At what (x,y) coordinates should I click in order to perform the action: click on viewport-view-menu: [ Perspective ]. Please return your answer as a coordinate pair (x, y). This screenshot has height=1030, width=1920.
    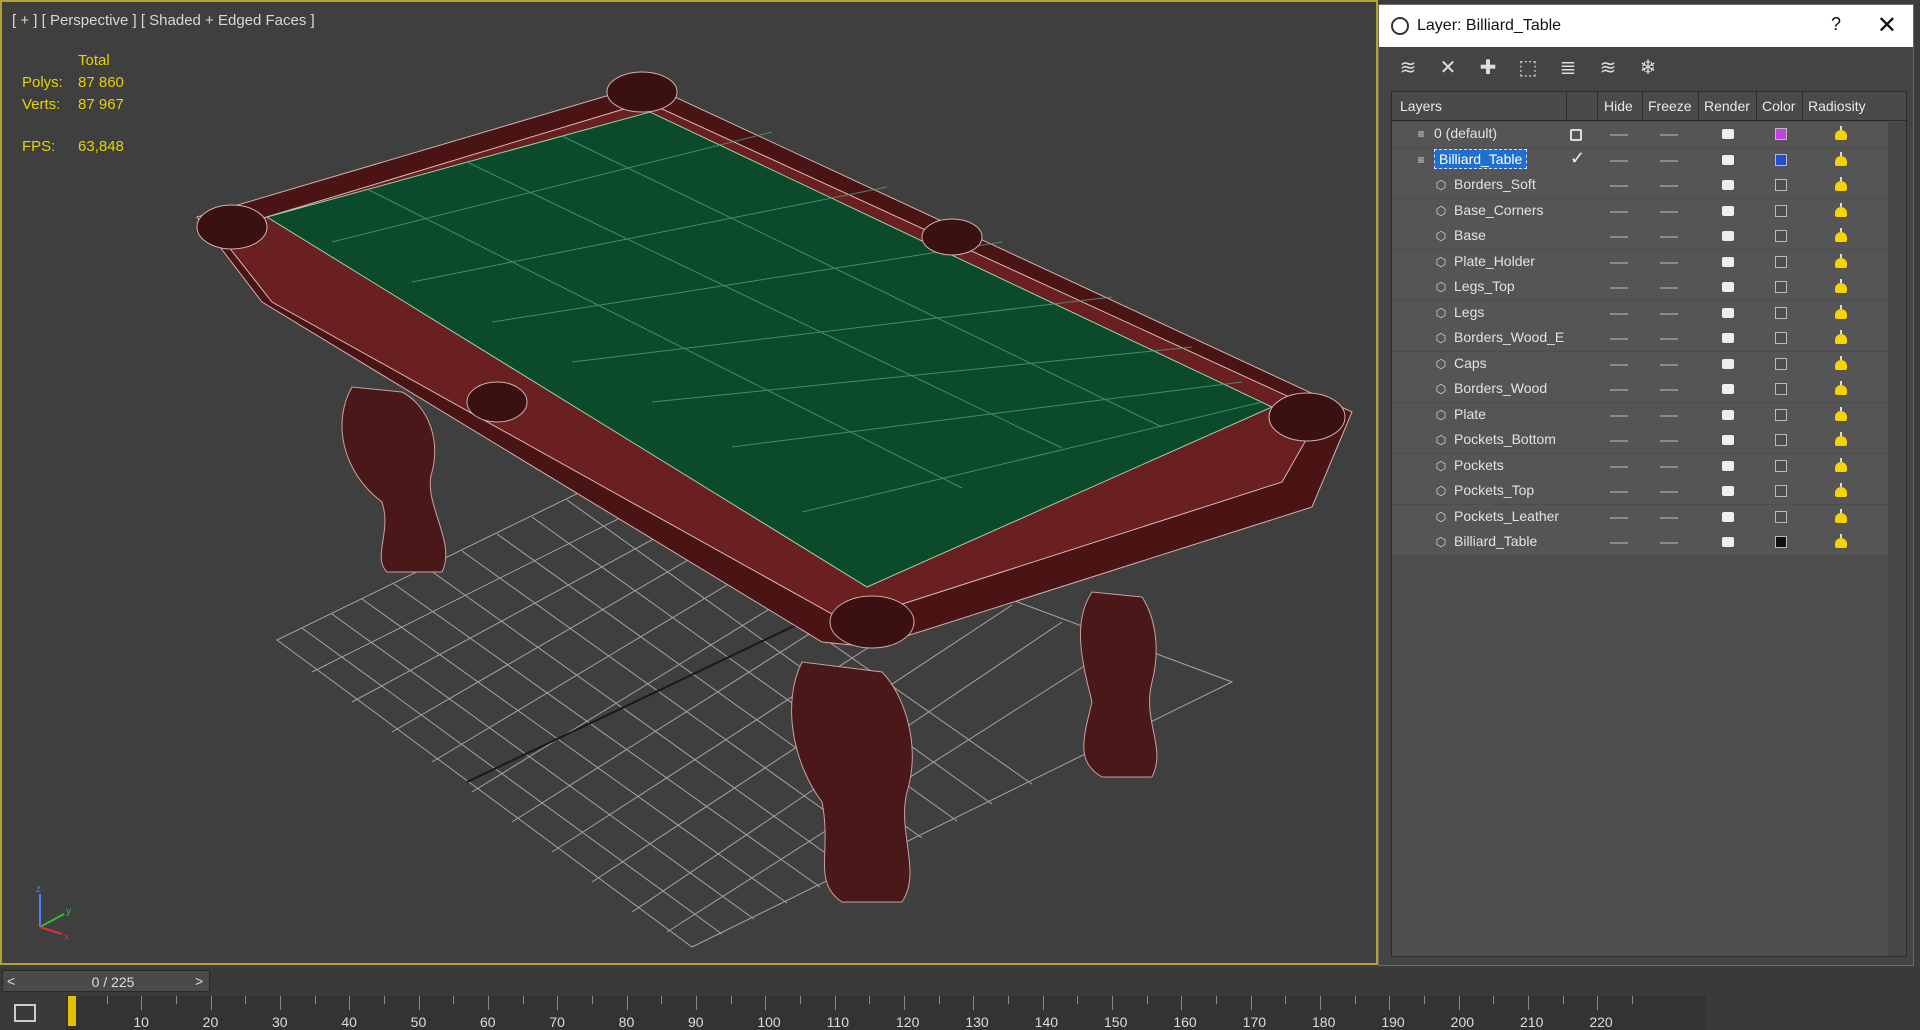
    Looking at the image, I should click on (89, 20).